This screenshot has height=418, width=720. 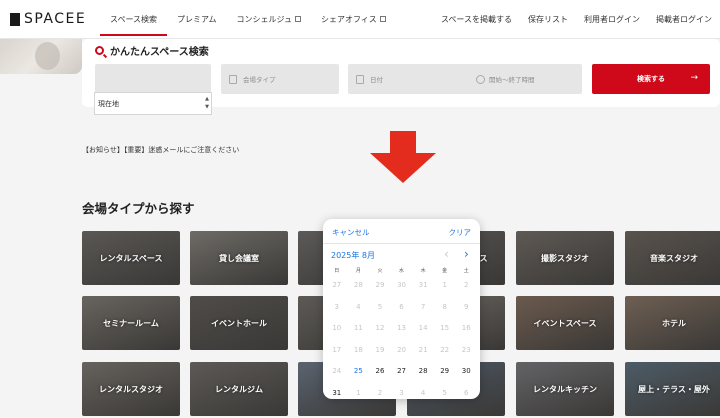 I want to click on calendar-week: 10 11 12 13 14 15 16, so click(x=401, y=328).